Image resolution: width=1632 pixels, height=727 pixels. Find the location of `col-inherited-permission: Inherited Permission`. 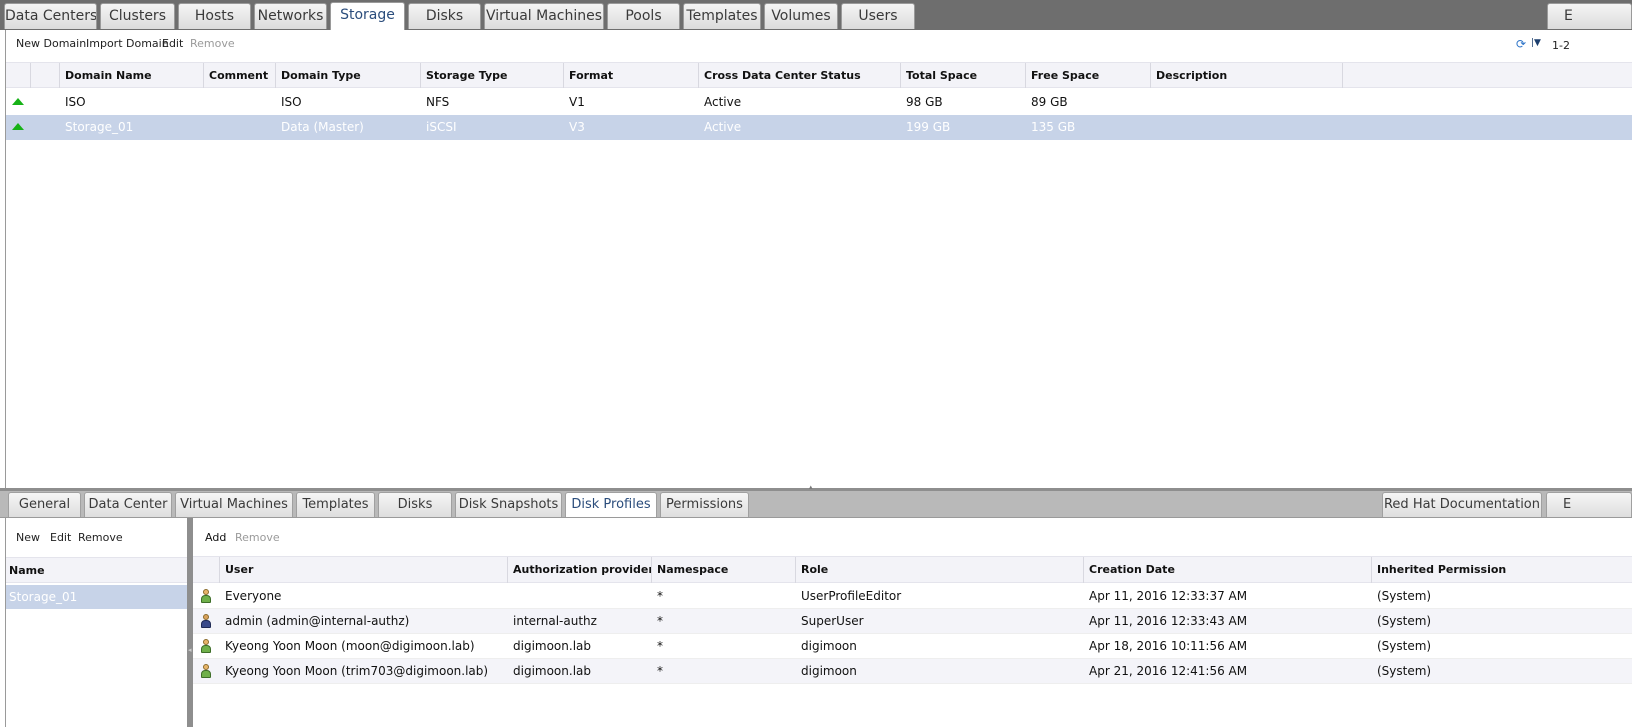

col-inherited-permission: Inherited Permission is located at coordinates (1502, 570).